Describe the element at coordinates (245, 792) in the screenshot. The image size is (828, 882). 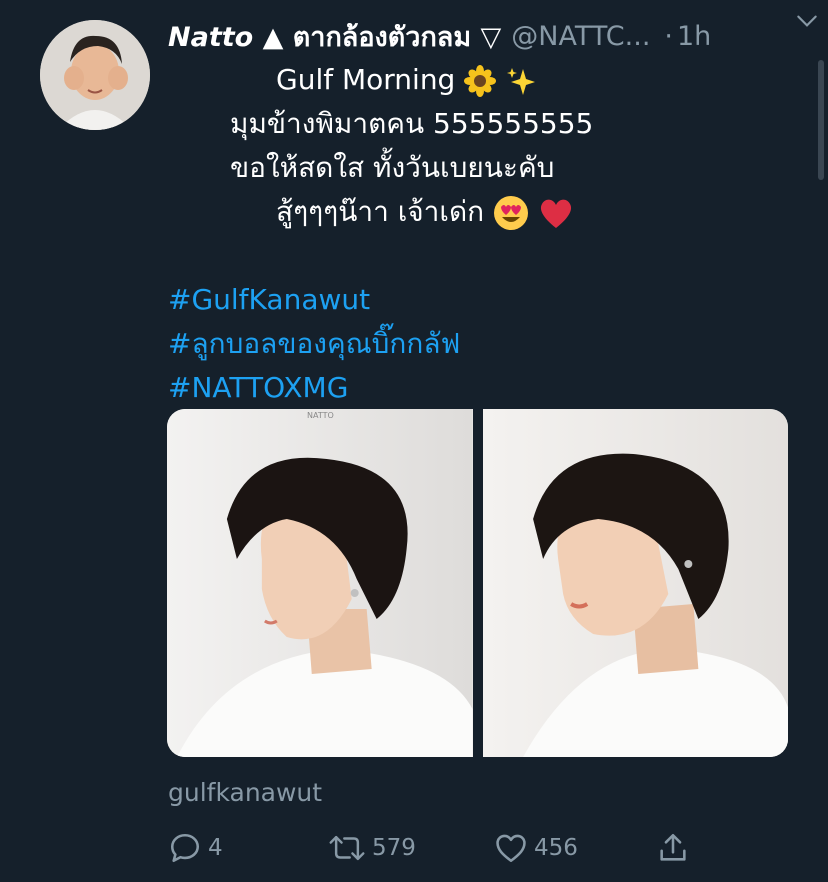
I see `media-credit: gulfkanawut` at that location.